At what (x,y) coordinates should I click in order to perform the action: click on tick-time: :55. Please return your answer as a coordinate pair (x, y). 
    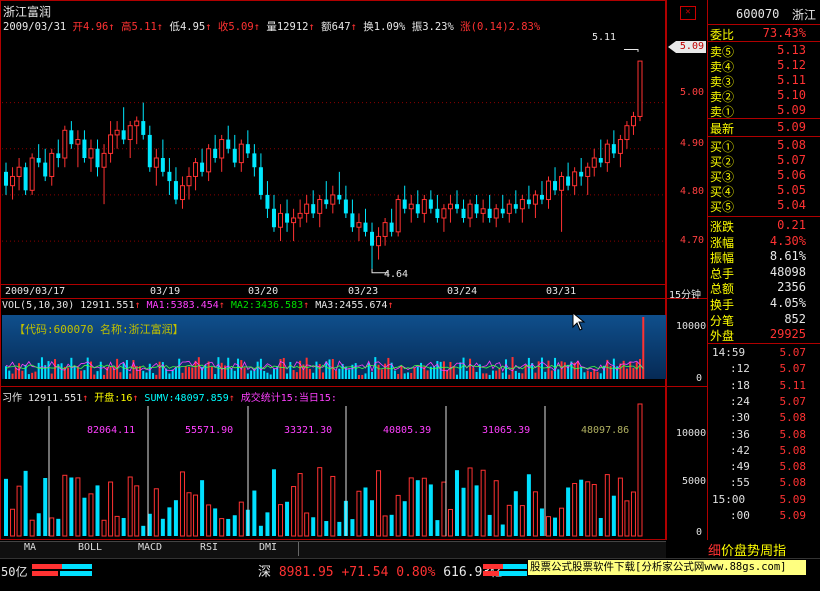
    Looking at the image, I should click on (740, 483).